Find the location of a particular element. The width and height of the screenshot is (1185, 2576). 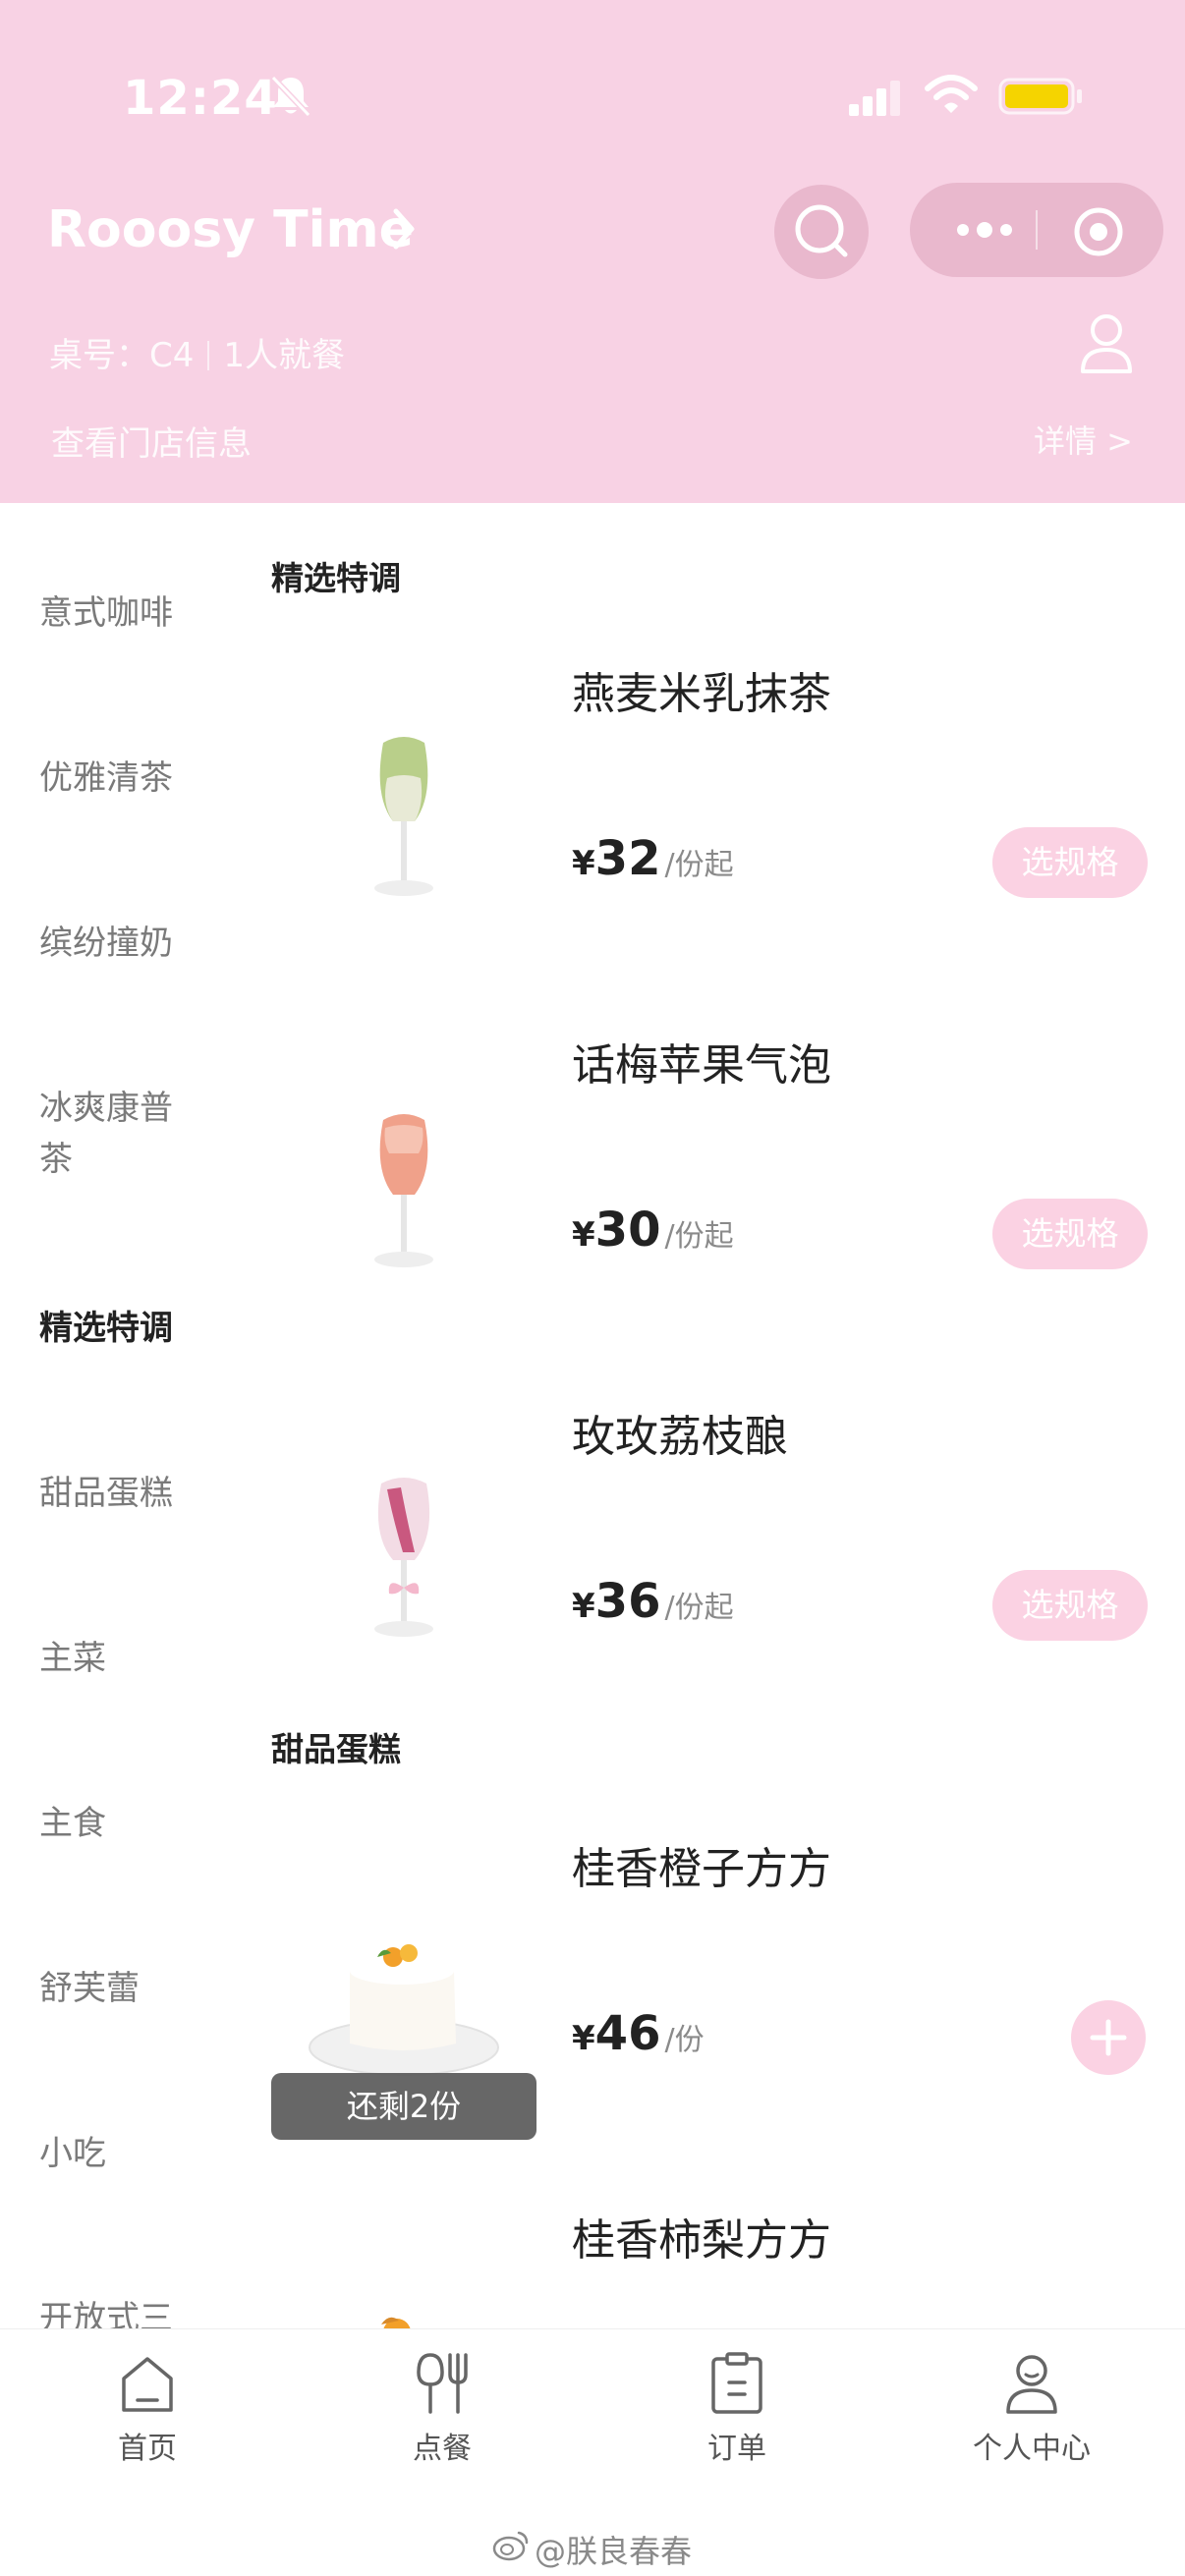

stock-remaining-badge: 还剩2份 is located at coordinates (404, 2106).